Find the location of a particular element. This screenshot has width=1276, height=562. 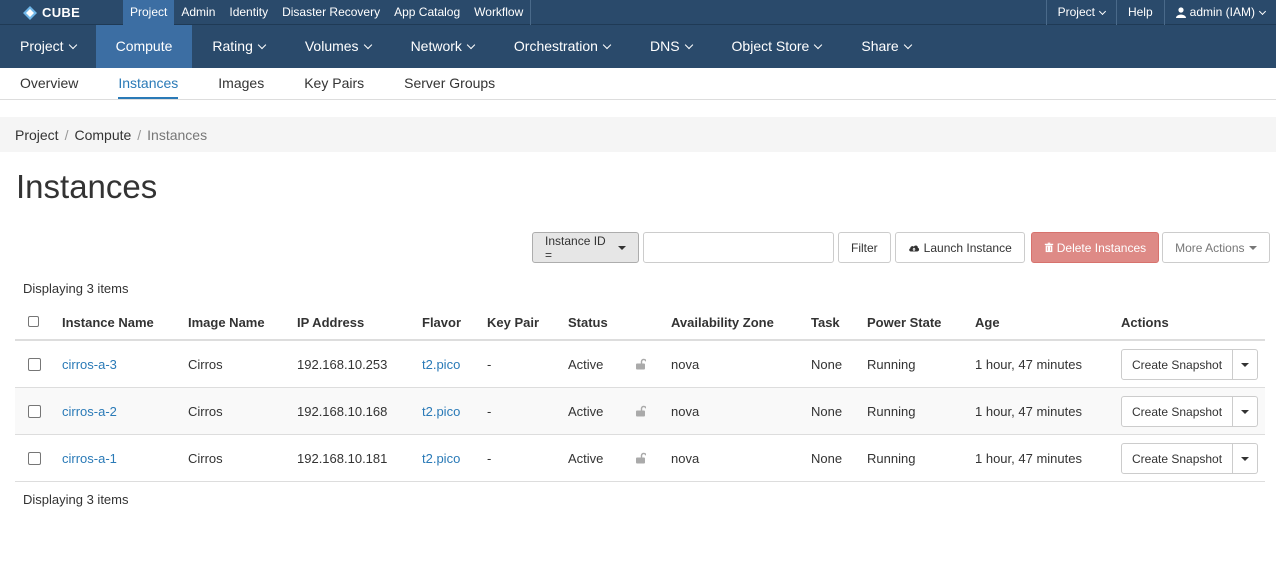

header-instance-name: Instance Name is located at coordinates (108, 322).